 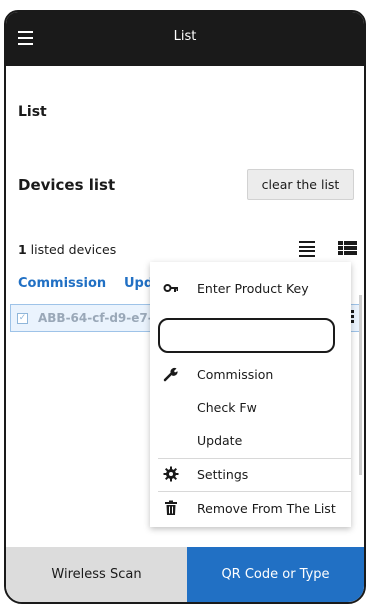 I want to click on clear-list-button: clear the list, so click(x=300, y=184).